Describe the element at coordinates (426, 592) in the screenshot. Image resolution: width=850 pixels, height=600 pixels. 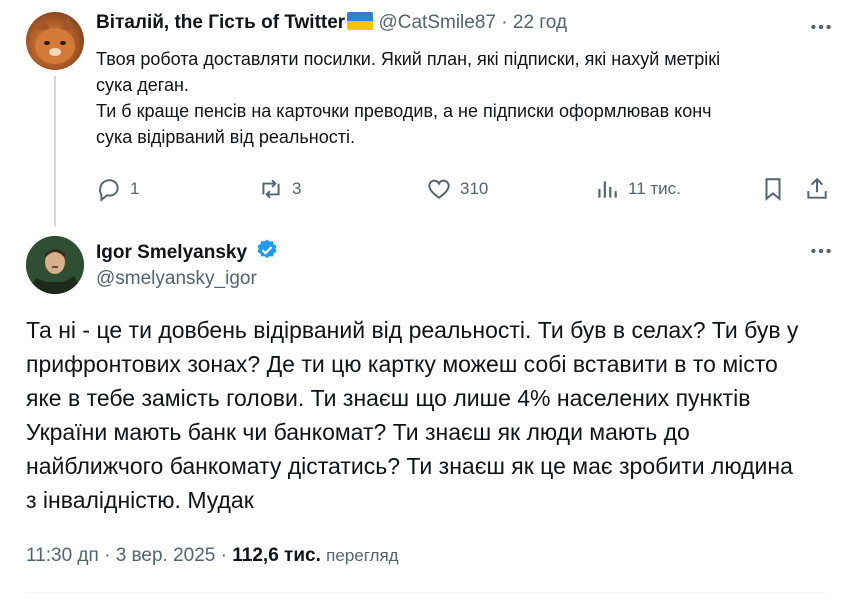
I see `divider` at that location.